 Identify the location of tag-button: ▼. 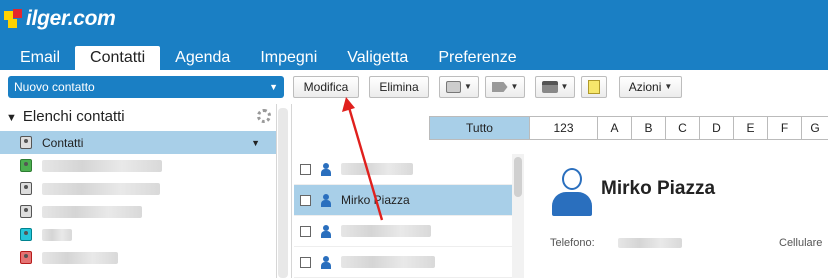
(505, 87).